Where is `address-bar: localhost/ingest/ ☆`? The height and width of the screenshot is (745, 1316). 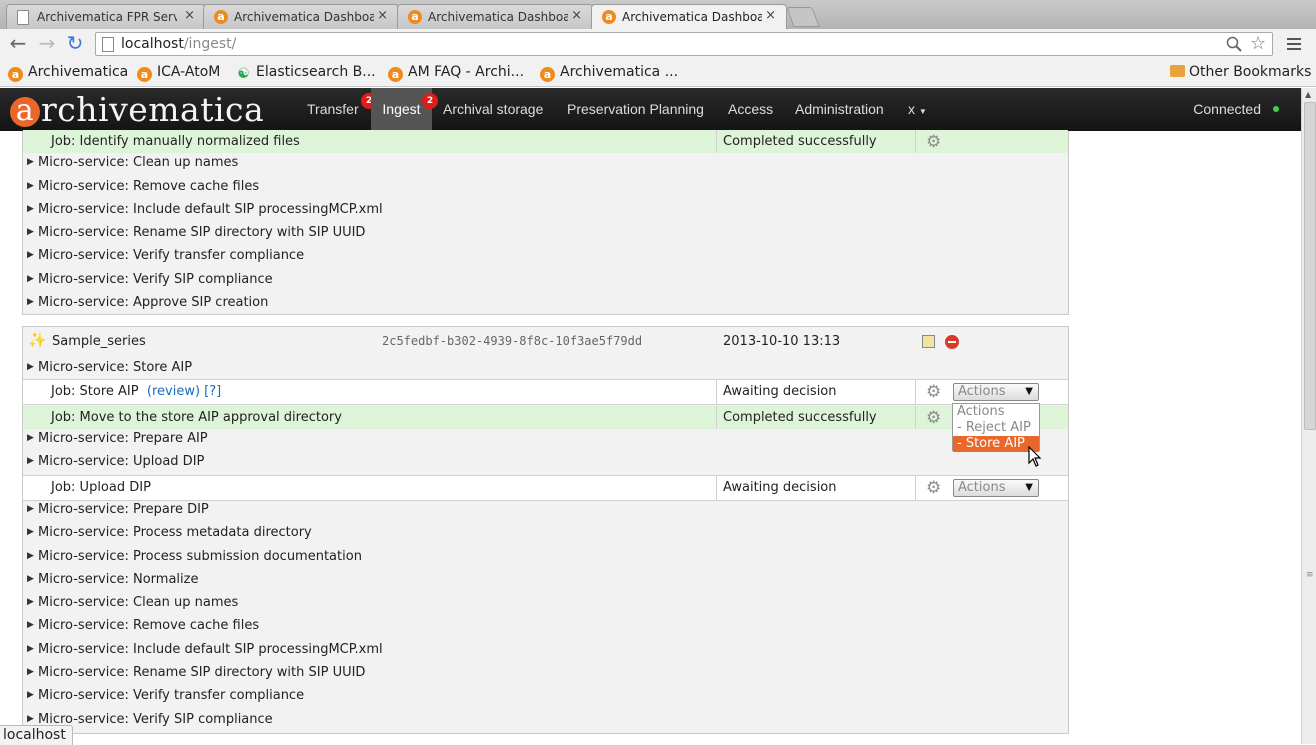
address-bar: localhost/ingest/ ☆ is located at coordinates (684, 44).